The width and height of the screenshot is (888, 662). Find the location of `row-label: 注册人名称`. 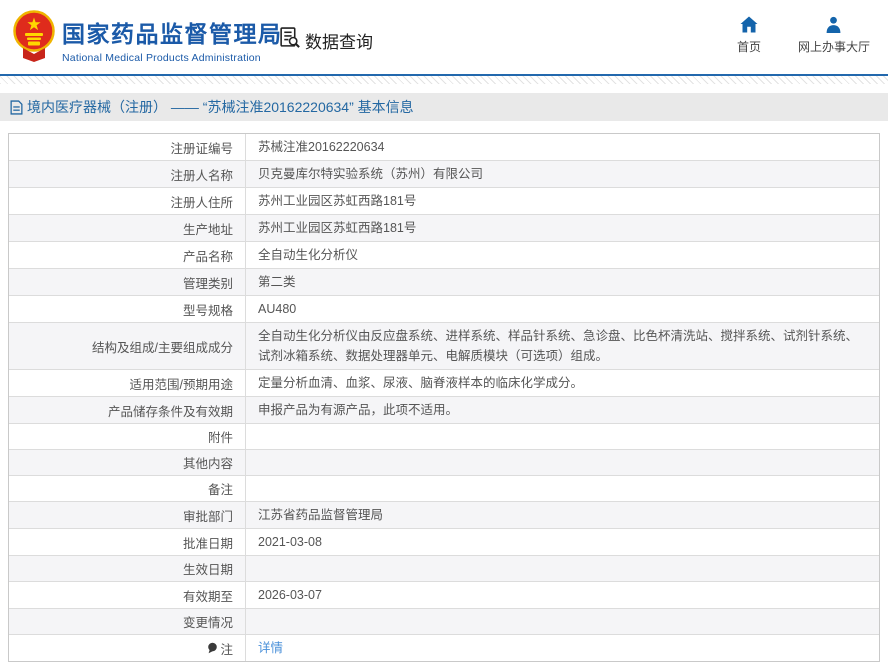

row-label: 注册人名称 is located at coordinates (127, 174).